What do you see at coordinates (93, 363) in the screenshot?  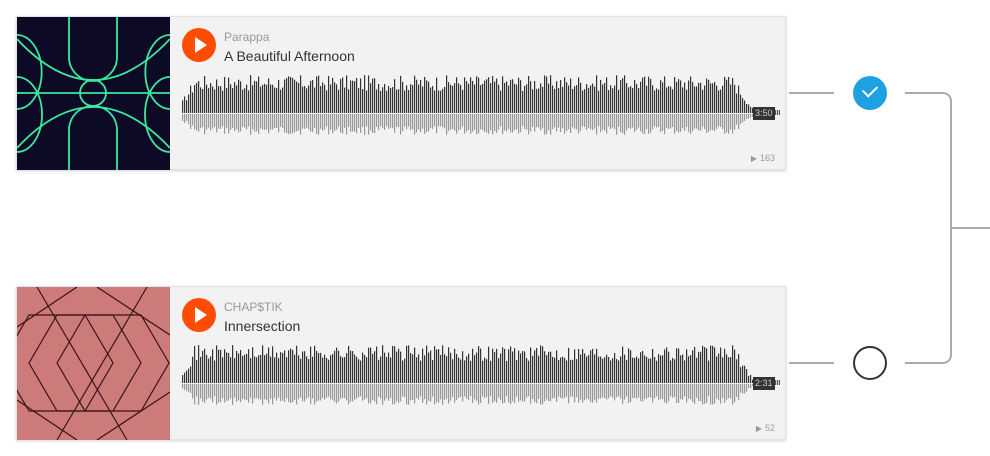 I see `track-2-artwork` at bounding box center [93, 363].